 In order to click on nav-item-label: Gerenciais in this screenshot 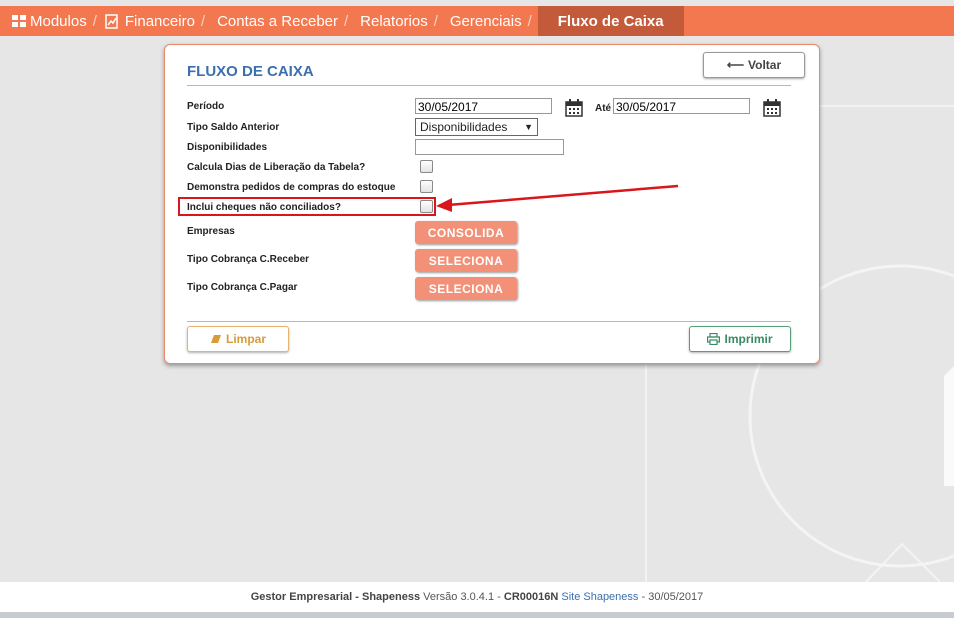, I will do `click(485, 21)`.